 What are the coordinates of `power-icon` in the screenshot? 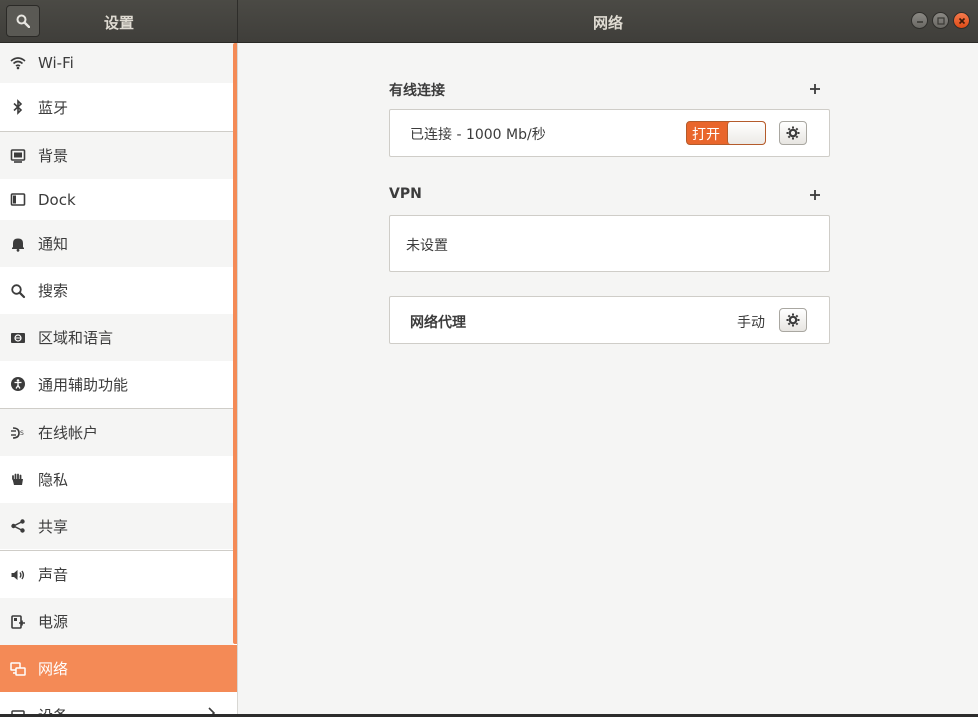 It's located at (18, 622).